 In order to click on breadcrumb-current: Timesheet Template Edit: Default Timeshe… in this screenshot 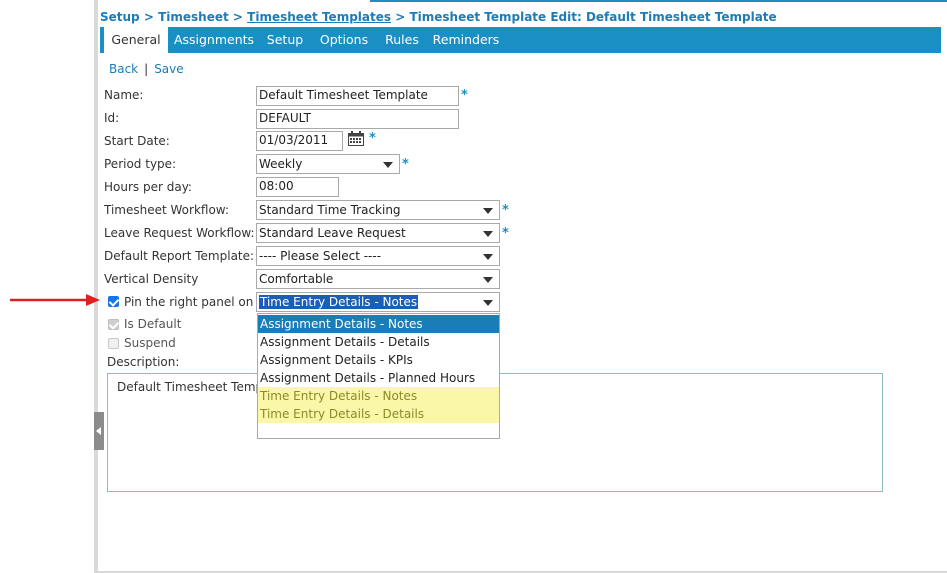, I will do `click(593, 17)`.